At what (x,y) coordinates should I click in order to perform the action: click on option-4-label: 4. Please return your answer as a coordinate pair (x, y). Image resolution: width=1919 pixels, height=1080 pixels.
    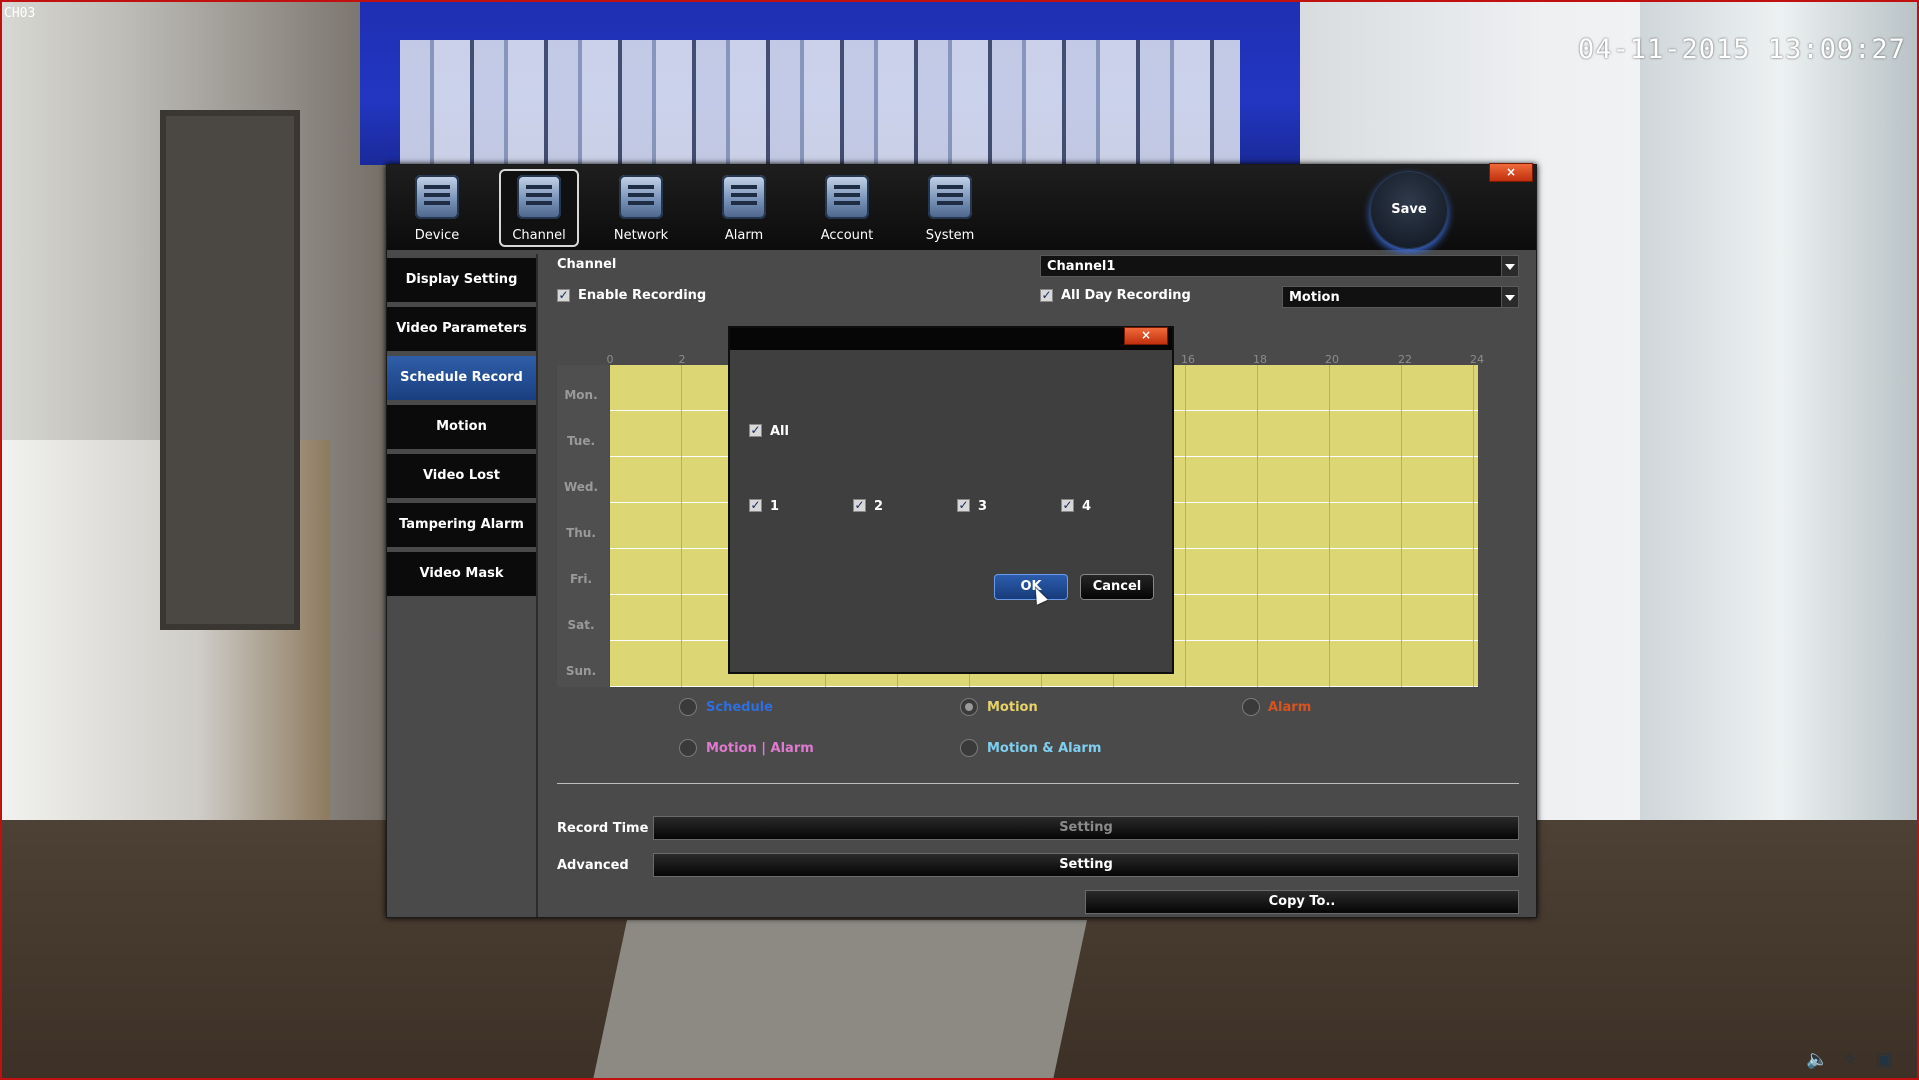
    Looking at the image, I should click on (1087, 506).